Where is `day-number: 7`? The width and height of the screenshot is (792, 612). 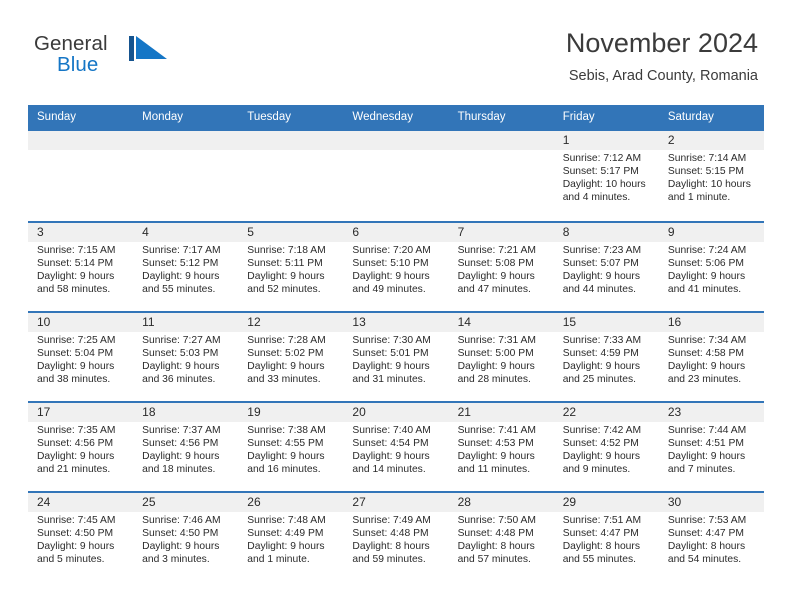
day-number: 7 is located at coordinates (461, 231).